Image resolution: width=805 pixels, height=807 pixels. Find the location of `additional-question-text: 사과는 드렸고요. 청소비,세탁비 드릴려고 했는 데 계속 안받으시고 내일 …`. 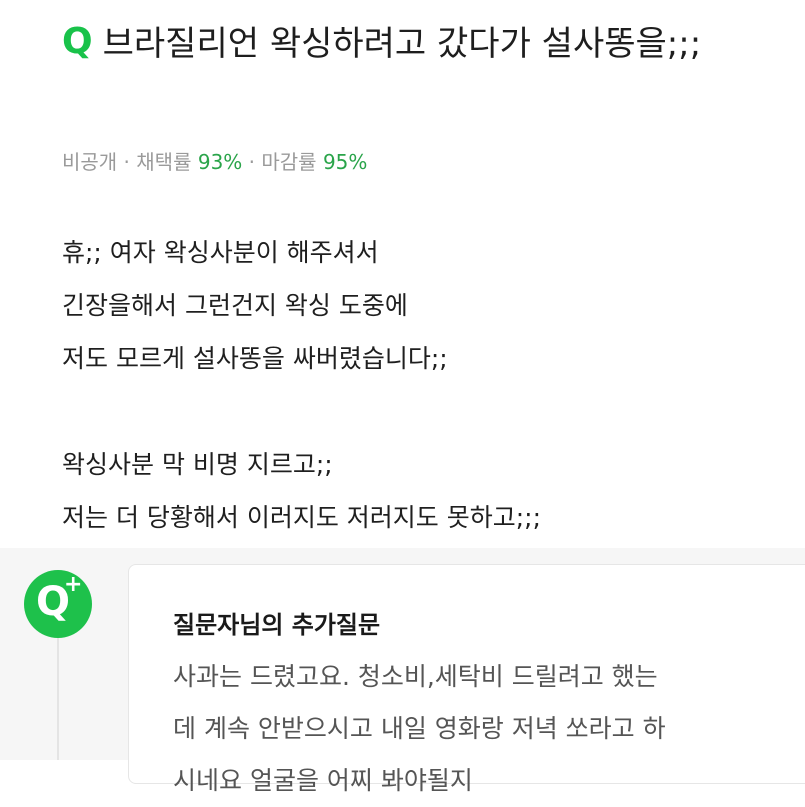

additional-question-text: 사과는 드렸고요. 청소비,세탁비 드릴려고 했는 데 계속 안받으시고 내일 … is located at coordinates (478, 729).